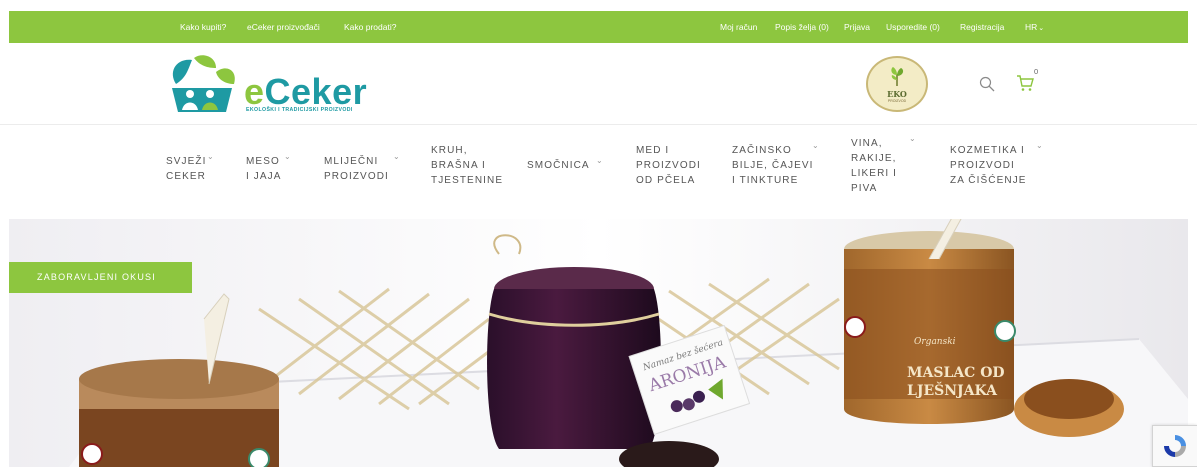 The height and width of the screenshot is (467, 1197). What do you see at coordinates (935, 342) in the screenshot?
I see `jar3-small-text: Organski` at bounding box center [935, 342].